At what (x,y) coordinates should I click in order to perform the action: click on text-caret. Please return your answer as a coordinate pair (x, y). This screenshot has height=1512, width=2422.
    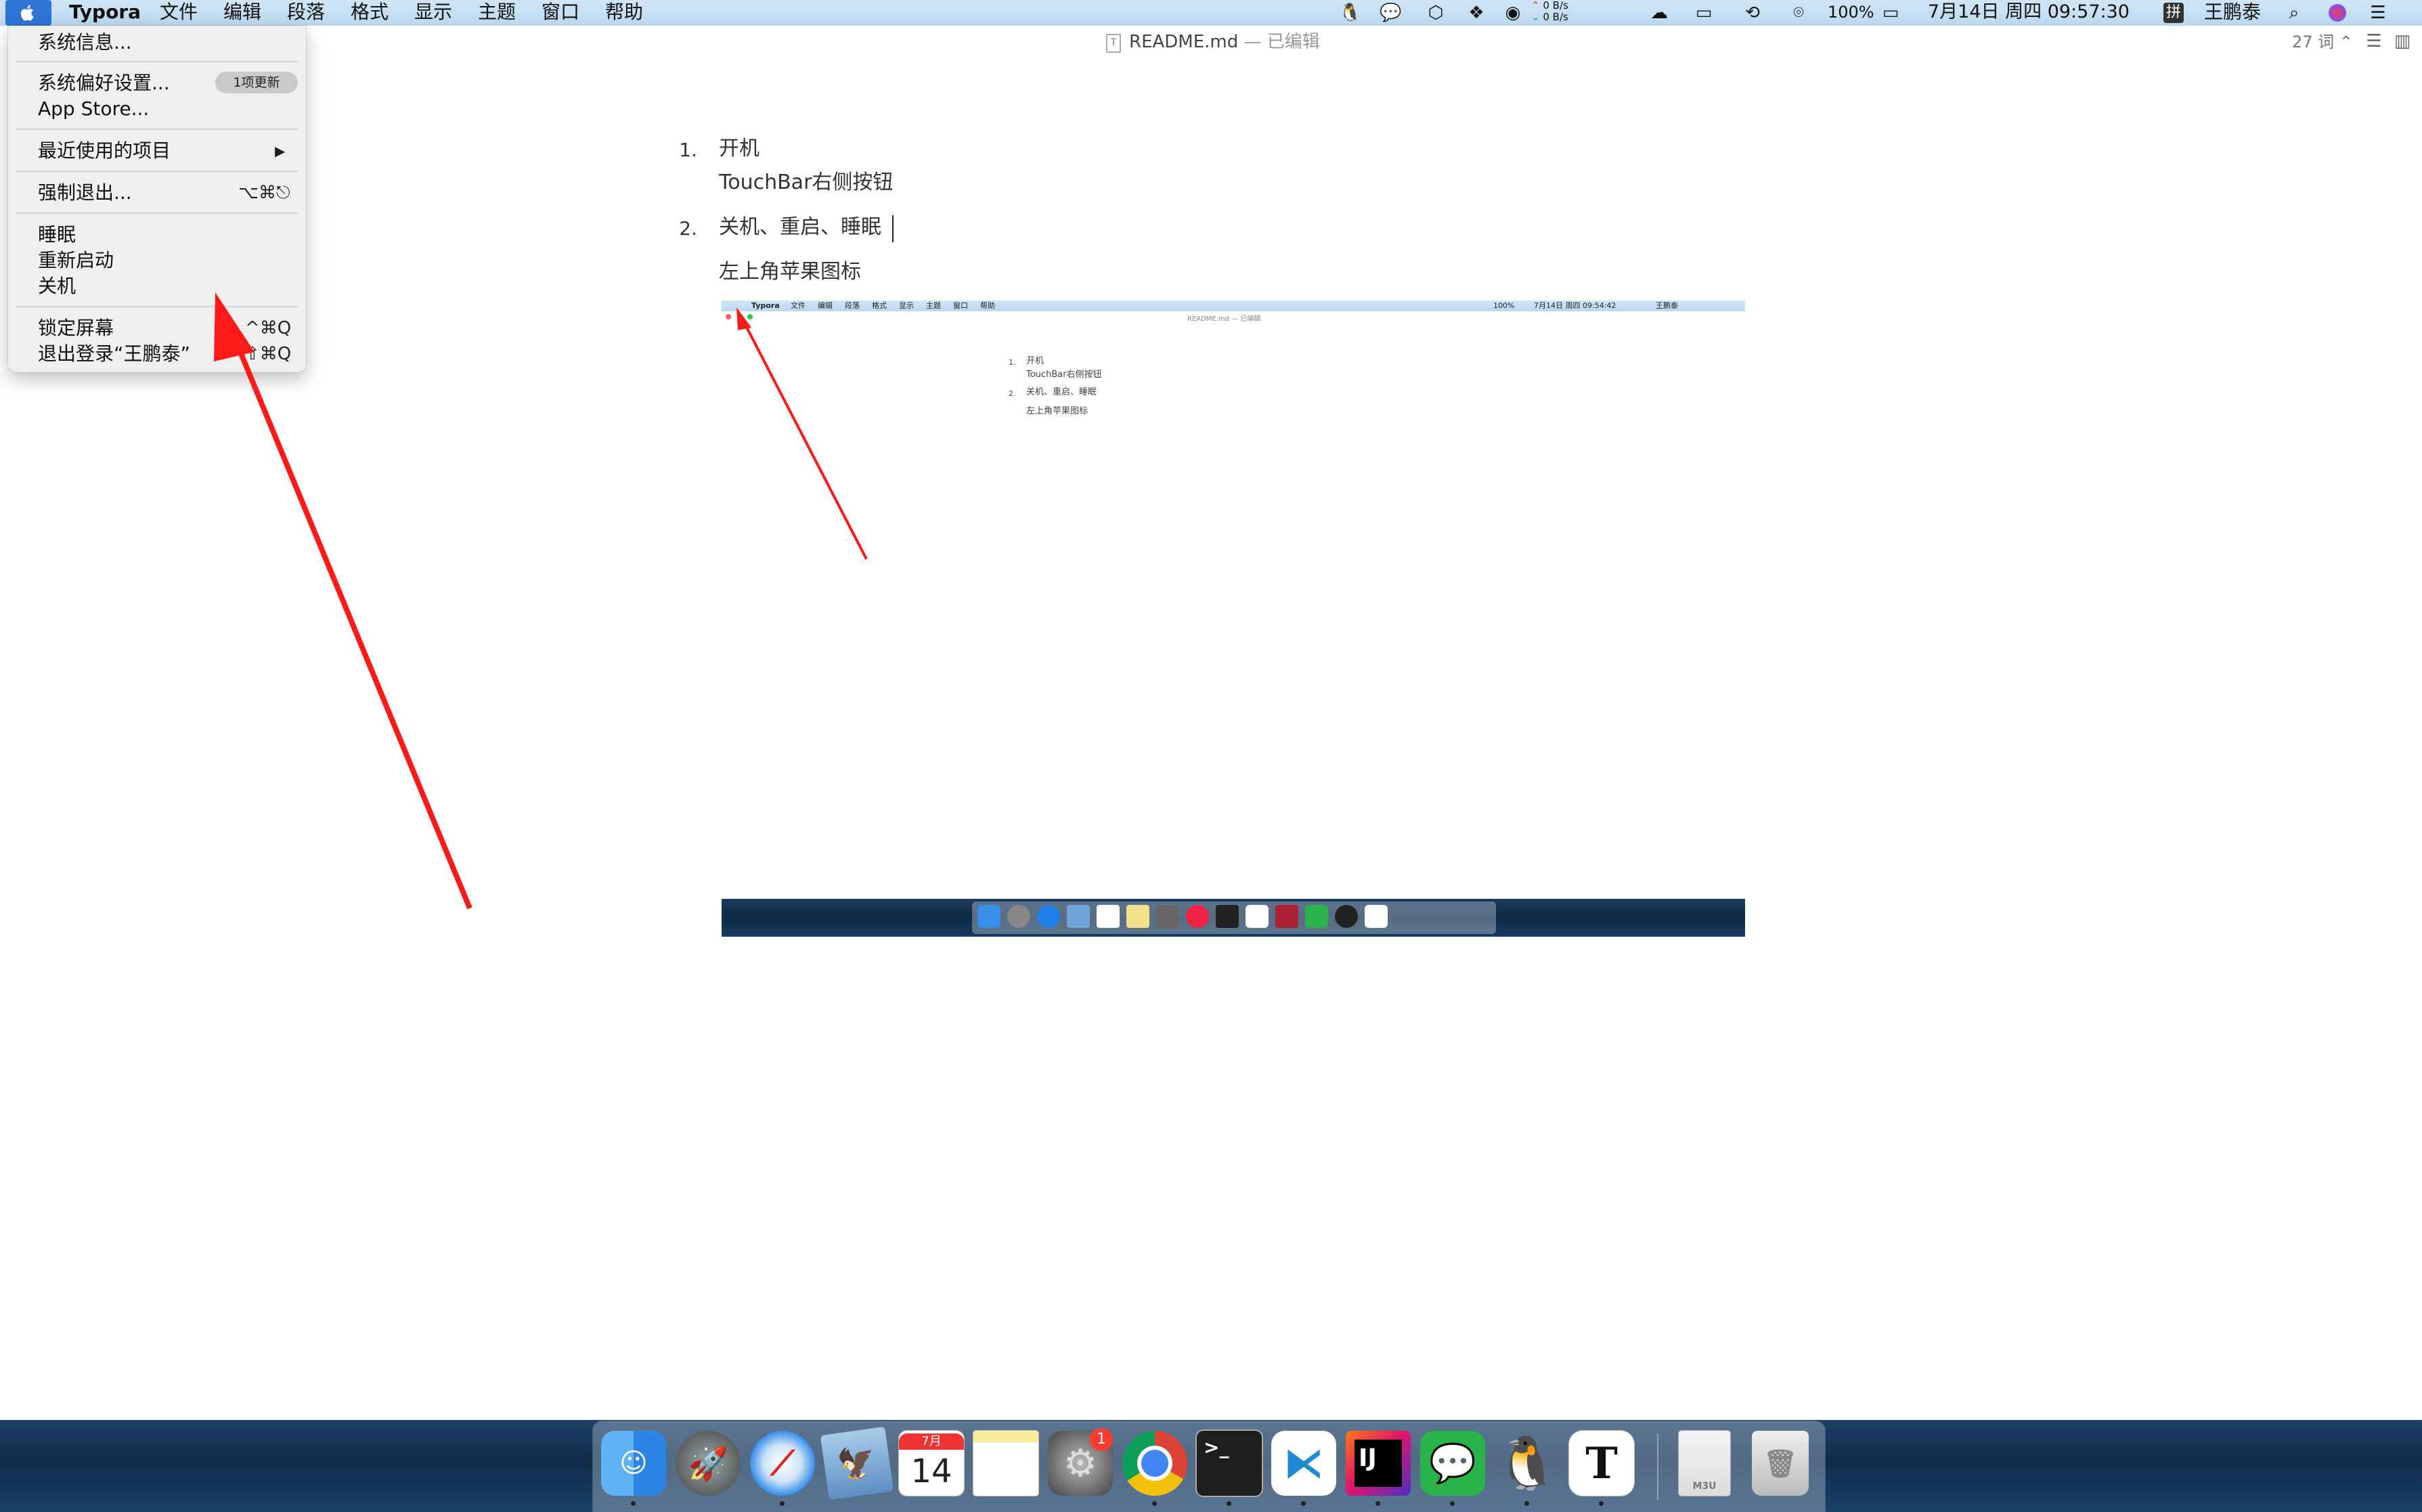
    Looking at the image, I should click on (893, 228).